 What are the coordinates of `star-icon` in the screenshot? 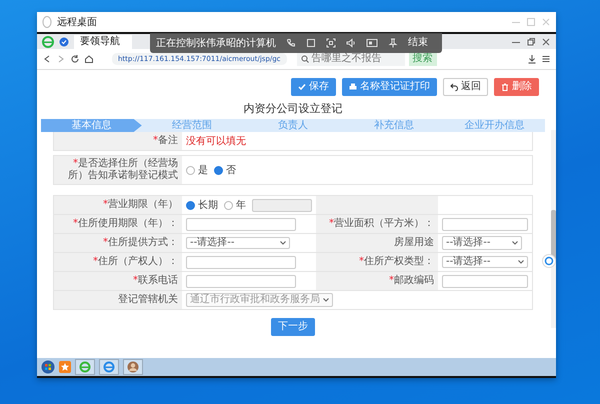 It's located at (65, 367).